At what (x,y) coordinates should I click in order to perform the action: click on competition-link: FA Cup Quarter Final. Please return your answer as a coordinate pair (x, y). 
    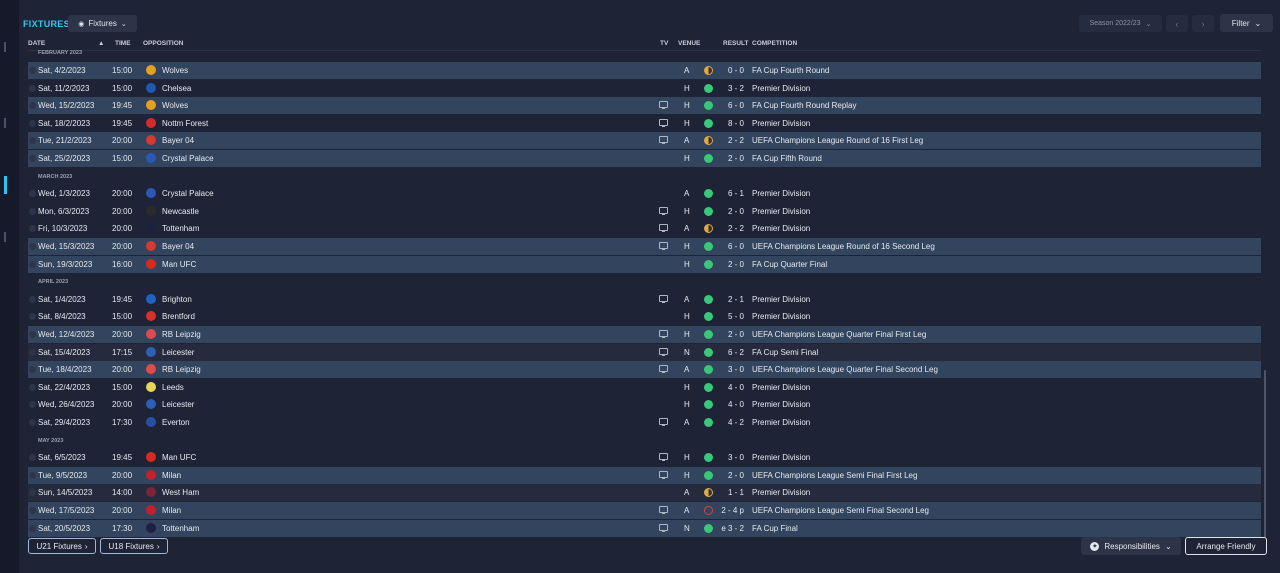
    Looking at the image, I should click on (789, 265).